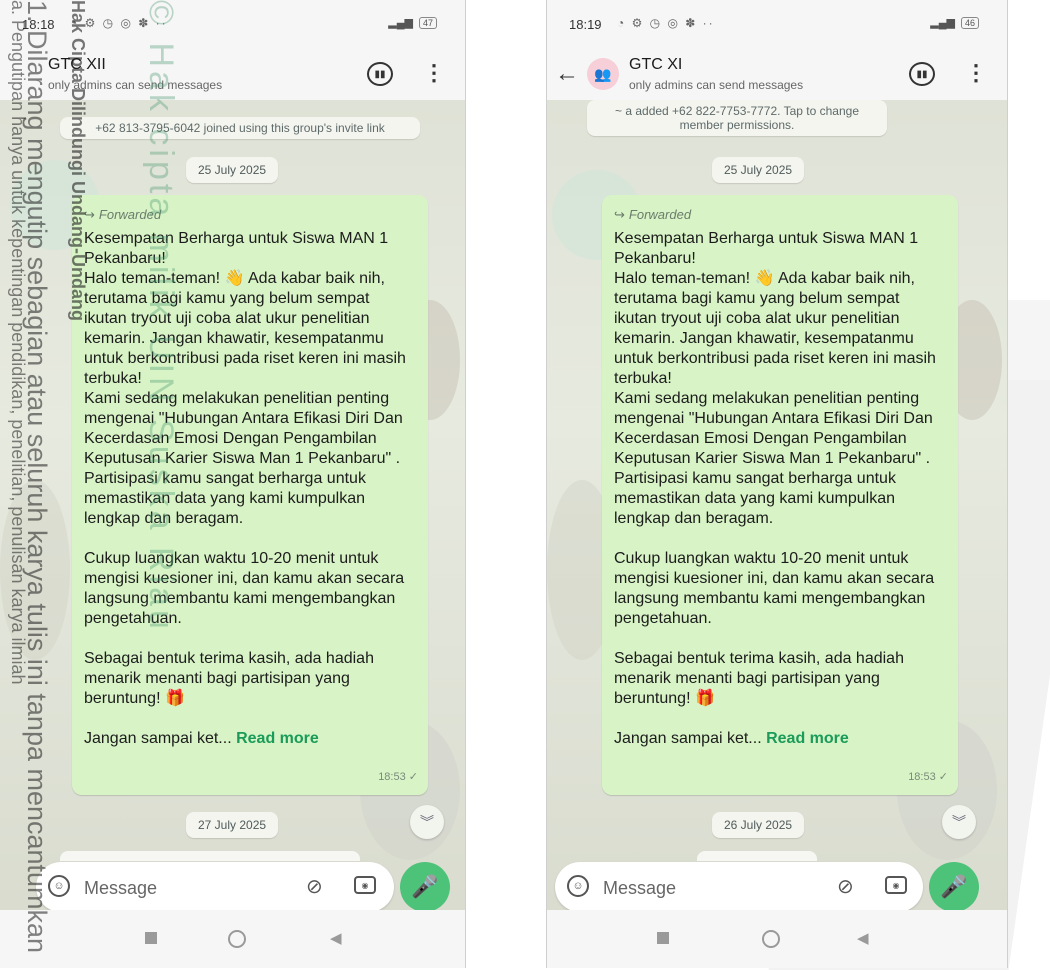 The height and width of the screenshot is (970, 1050). Describe the element at coordinates (603, 74) in the screenshot. I see `group-avatar-icon: 👥` at that location.